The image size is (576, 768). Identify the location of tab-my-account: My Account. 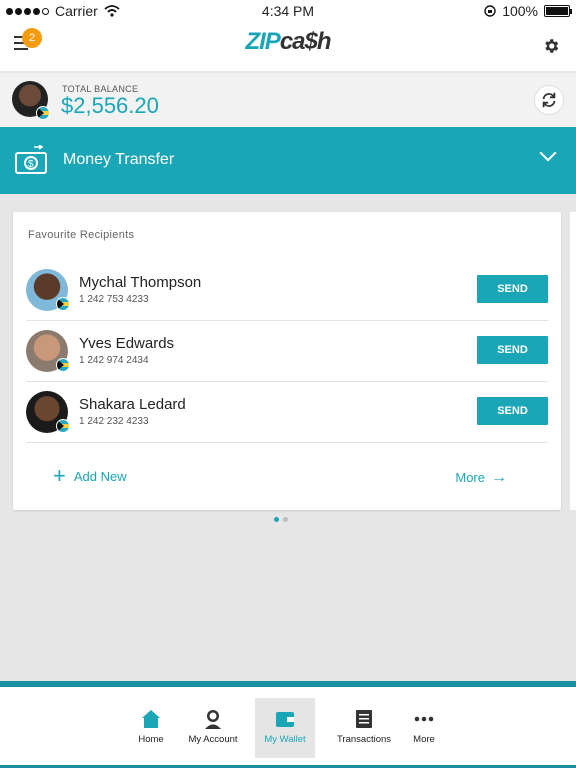
(213, 728).